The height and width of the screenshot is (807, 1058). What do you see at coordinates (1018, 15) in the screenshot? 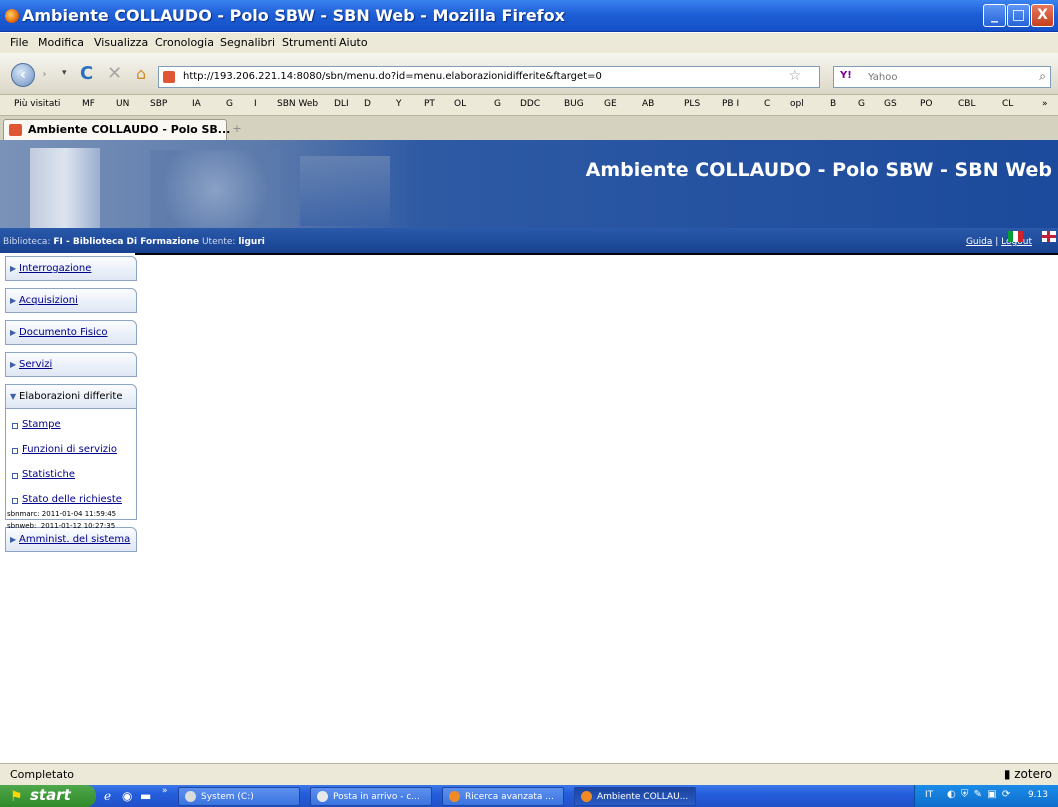
I see `maximize-button: □` at bounding box center [1018, 15].